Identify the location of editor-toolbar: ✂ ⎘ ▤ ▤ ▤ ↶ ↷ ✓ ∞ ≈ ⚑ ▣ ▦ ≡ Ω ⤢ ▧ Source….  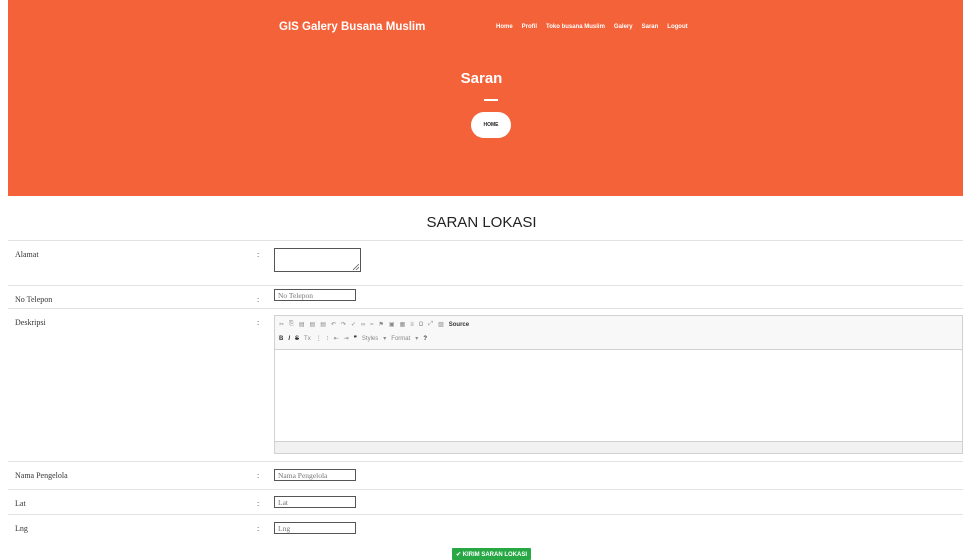
(618, 333).